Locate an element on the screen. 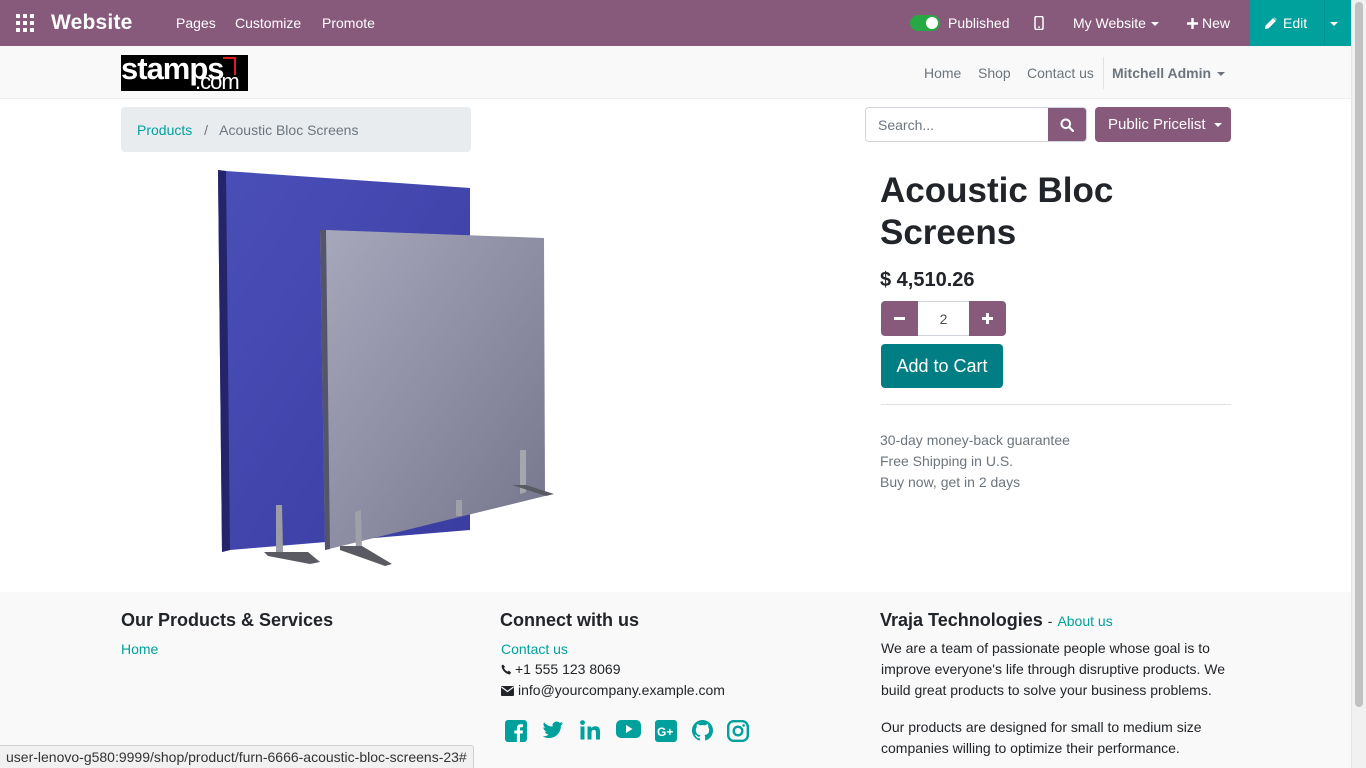 The width and height of the screenshot is (1366, 768). github-icon is located at coordinates (704, 732).